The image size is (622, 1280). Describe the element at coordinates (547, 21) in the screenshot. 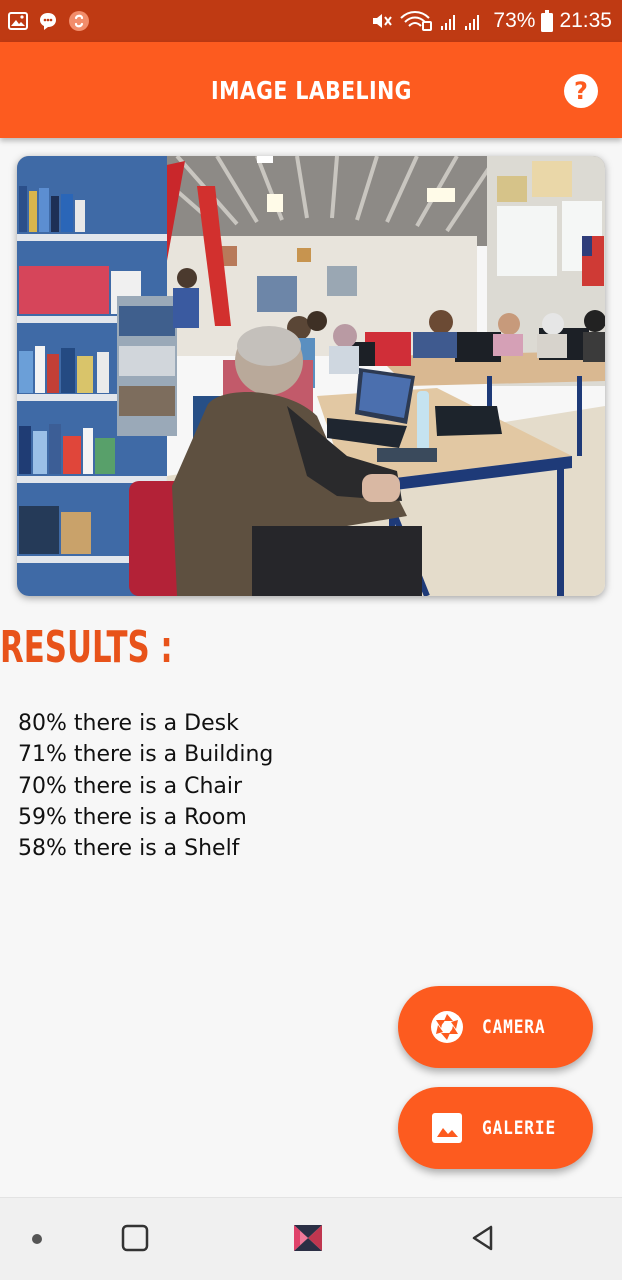

I see `battery-icon` at that location.